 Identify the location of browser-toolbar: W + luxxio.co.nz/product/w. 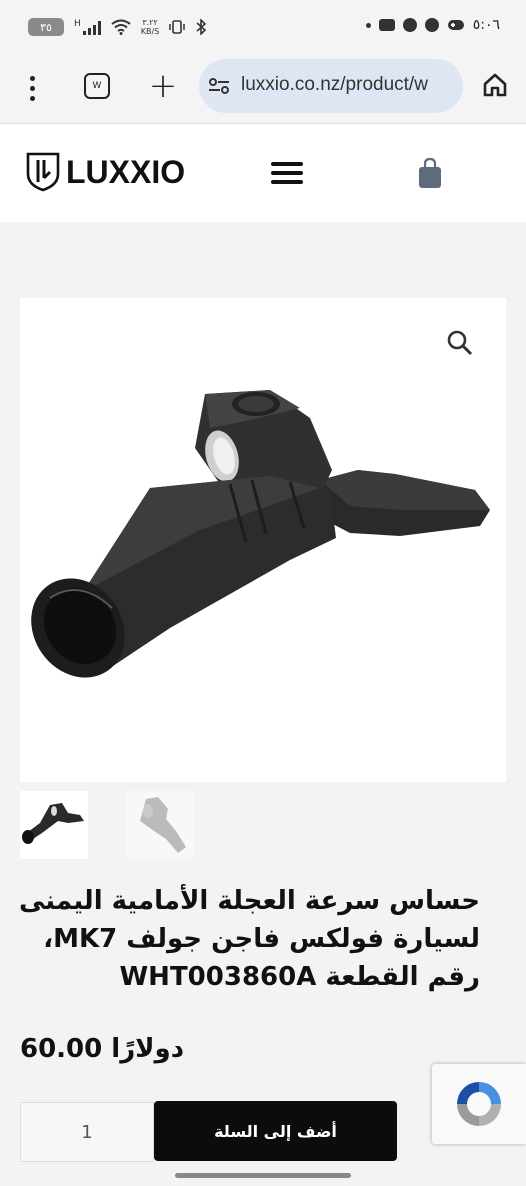
(263, 90).